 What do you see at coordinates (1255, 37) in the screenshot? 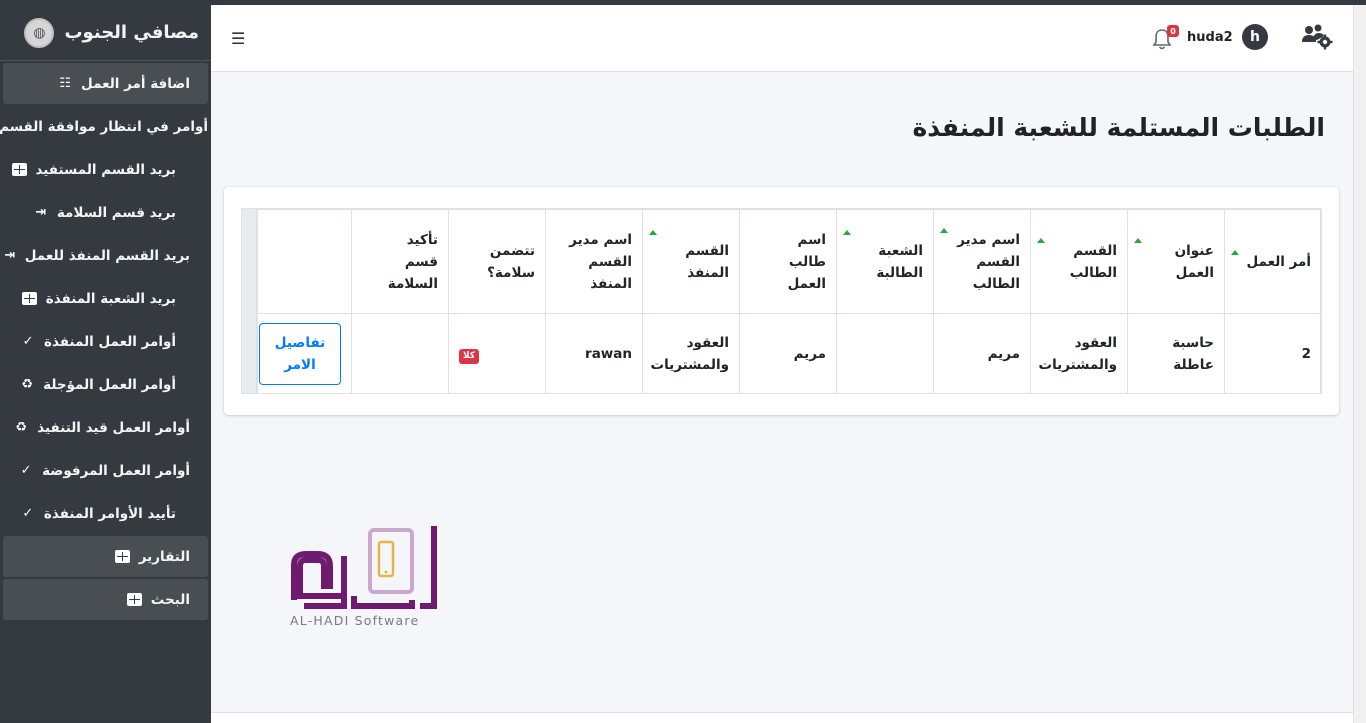
I see `avatar: h` at bounding box center [1255, 37].